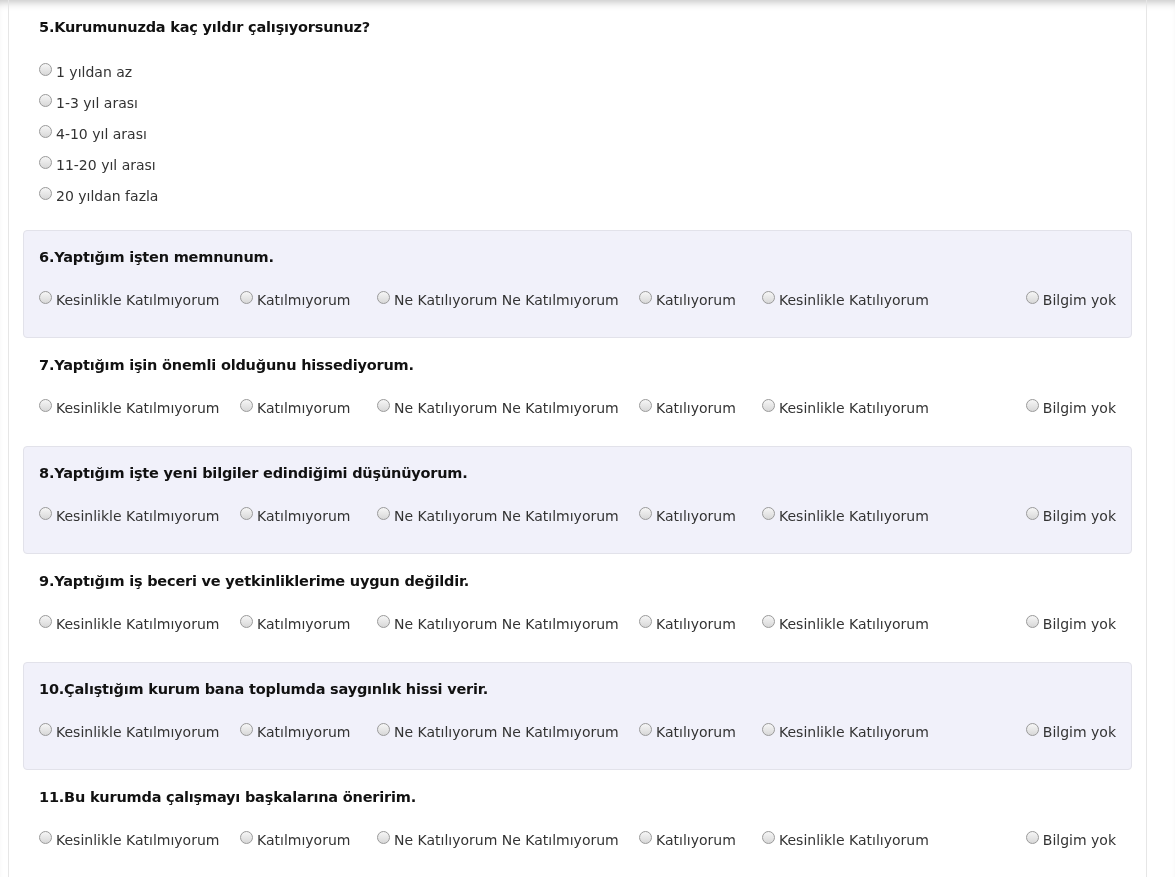  What do you see at coordinates (101, 134) in the screenshot?
I see `option-label: 4-10 yıl arası` at bounding box center [101, 134].